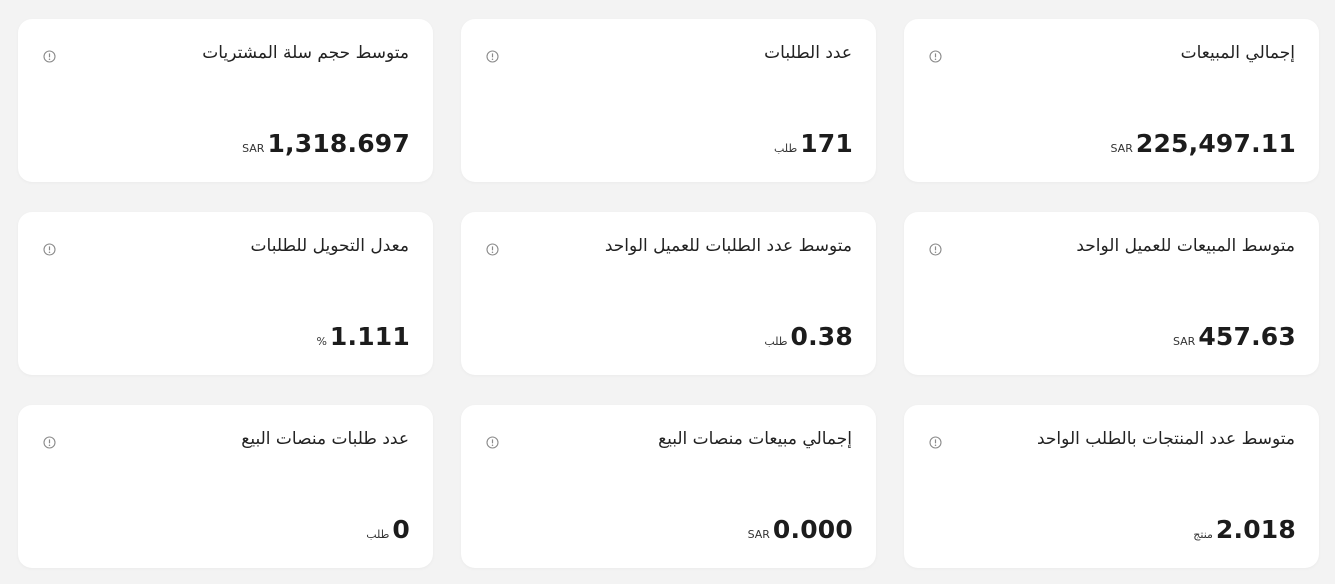  Describe the element at coordinates (808, 53) in the screenshot. I see `card-title: عدد الطلبات` at that location.